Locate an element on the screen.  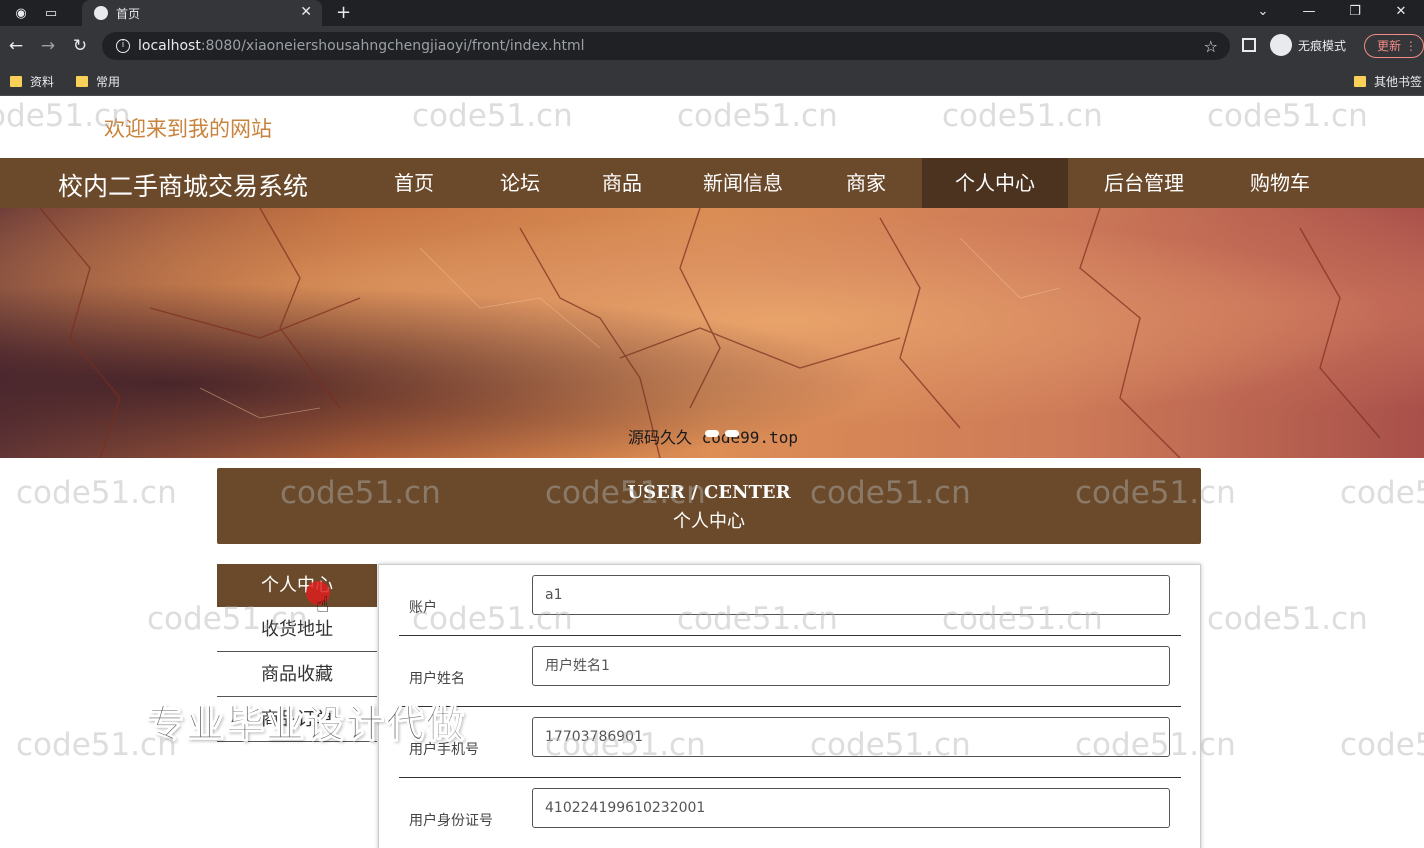
nav-merchants: 商家 is located at coordinates (866, 183).